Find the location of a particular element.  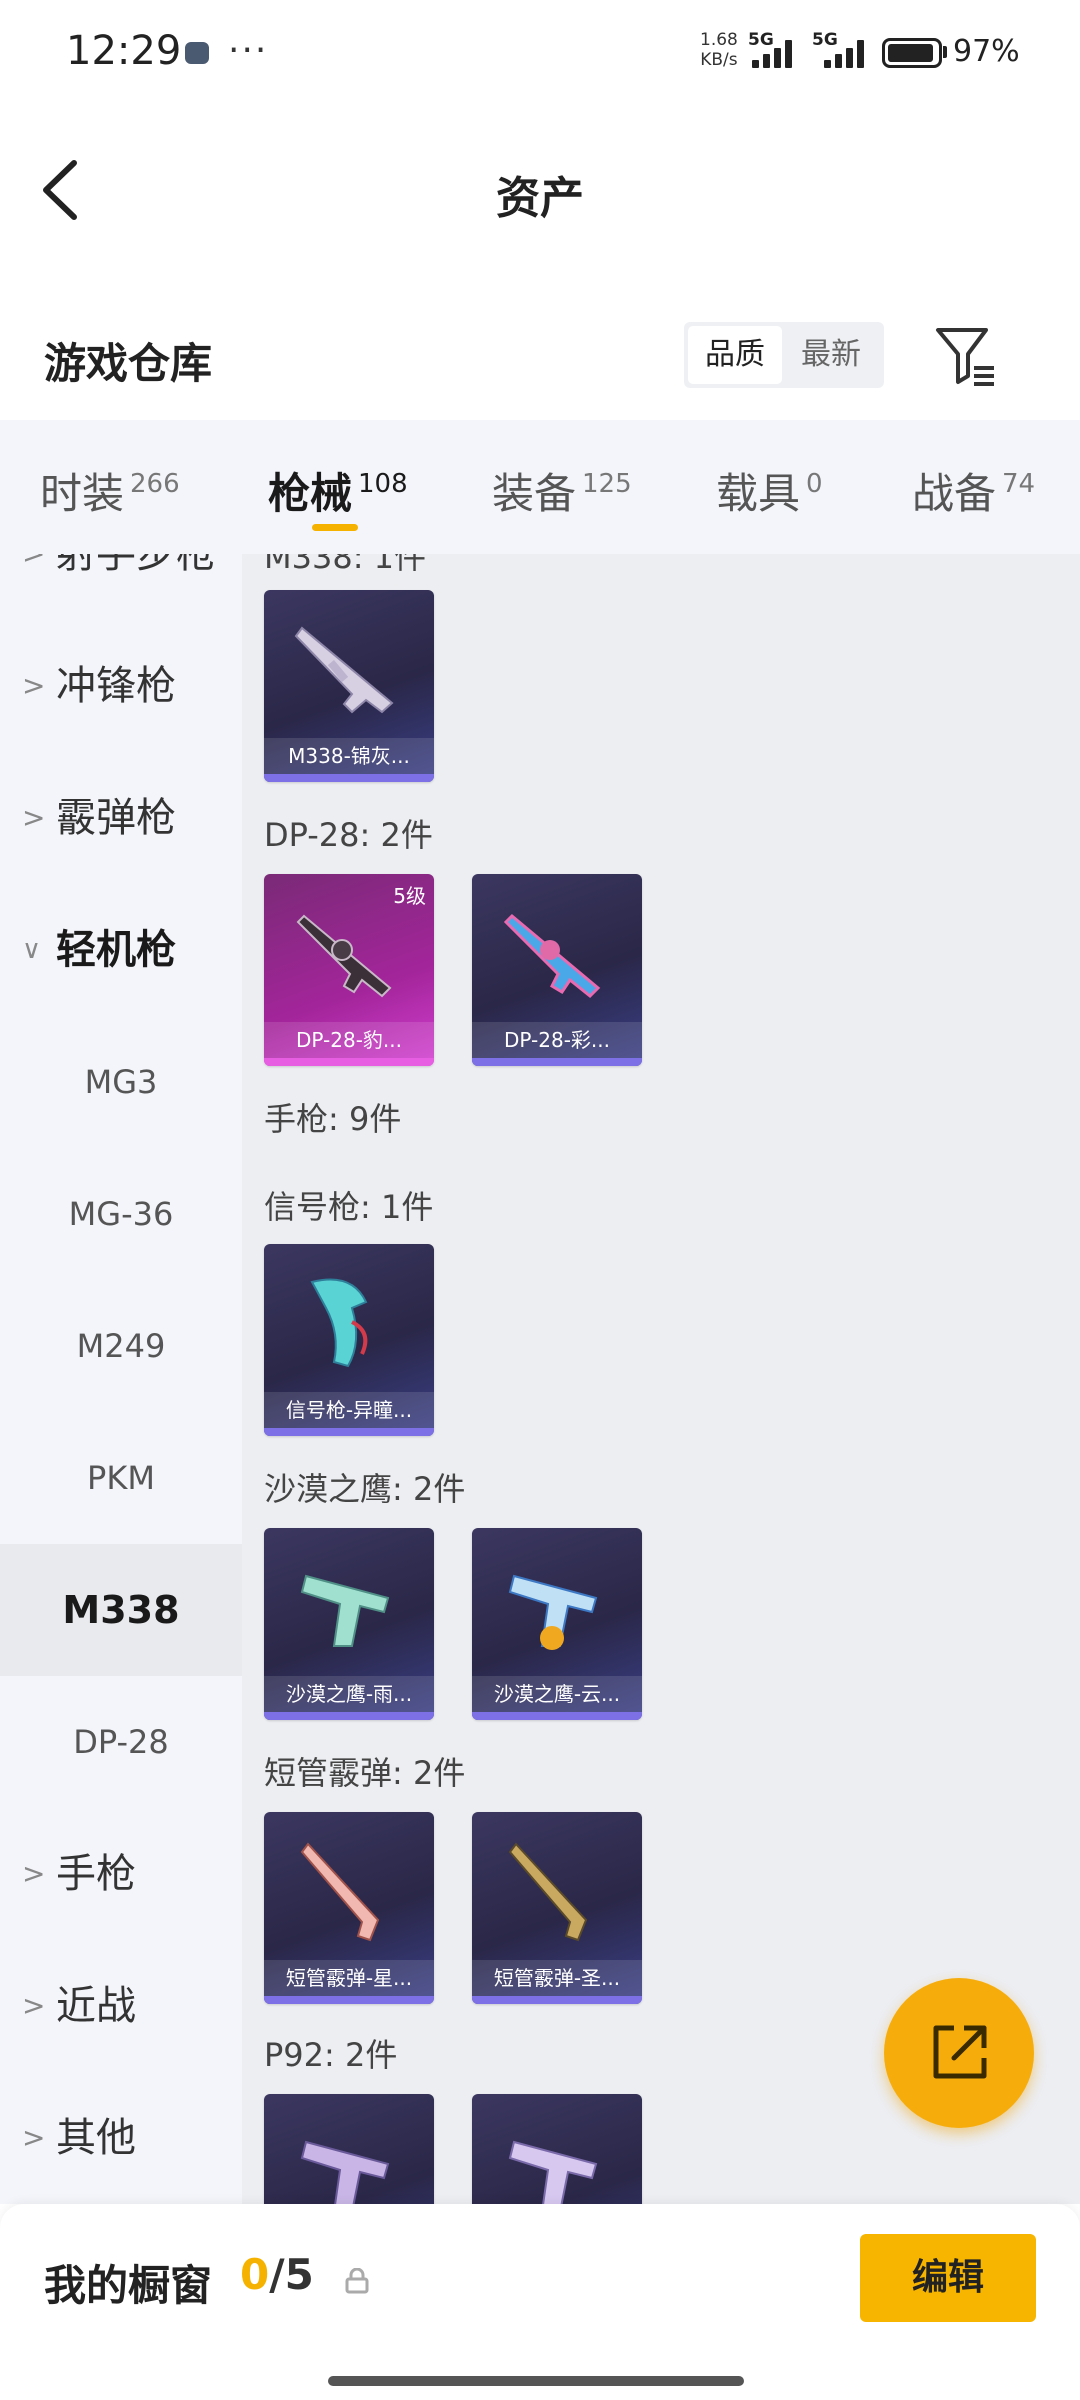

group-title: 短管霰弹: 2件 is located at coordinates (365, 1773).